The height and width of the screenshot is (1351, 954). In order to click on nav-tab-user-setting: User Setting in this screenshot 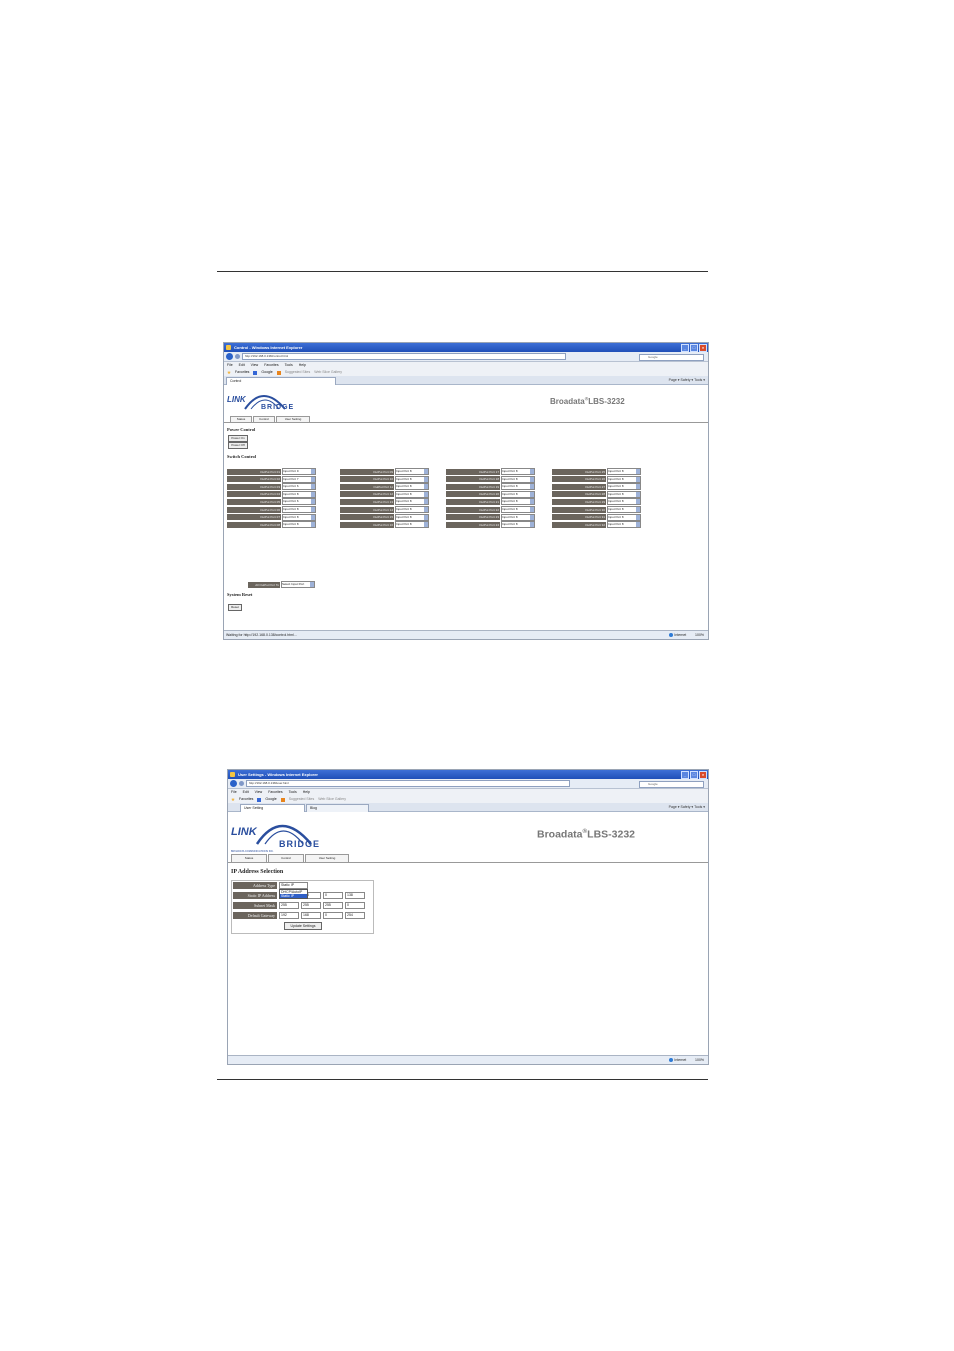, I will do `click(327, 858)`.